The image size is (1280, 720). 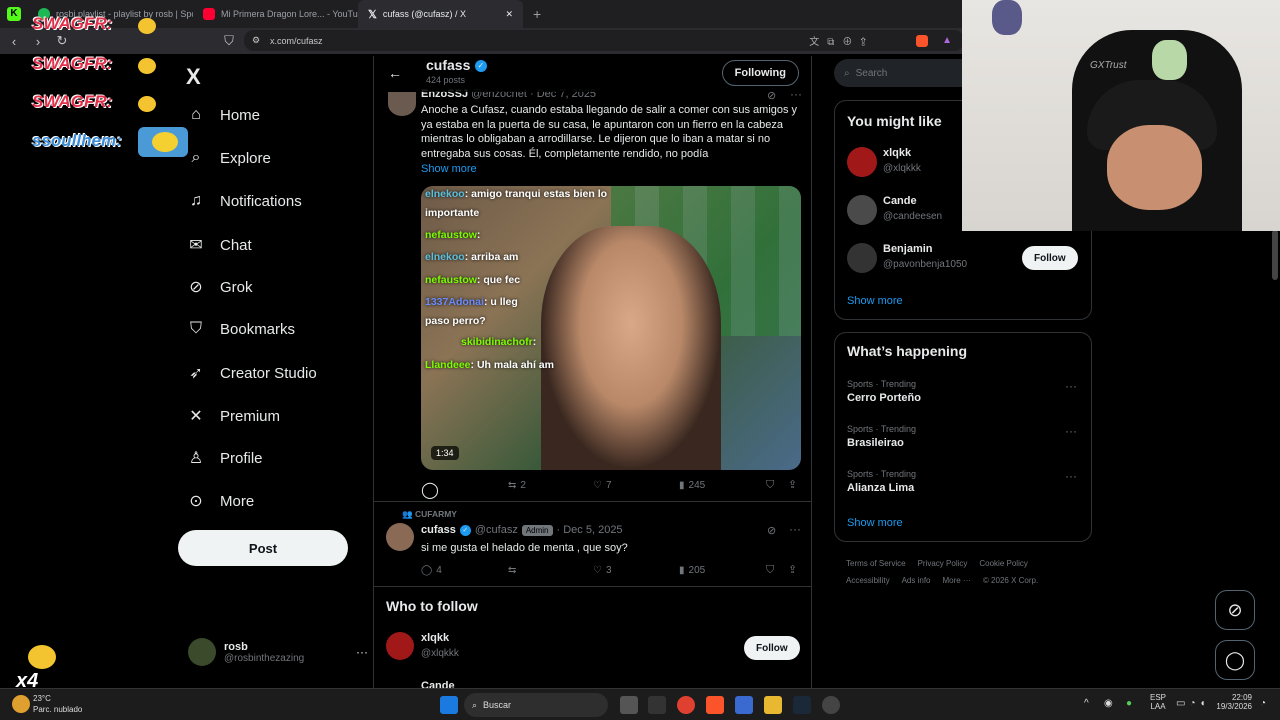 I want to click on home-icon: ⌂, so click(x=196, y=114).